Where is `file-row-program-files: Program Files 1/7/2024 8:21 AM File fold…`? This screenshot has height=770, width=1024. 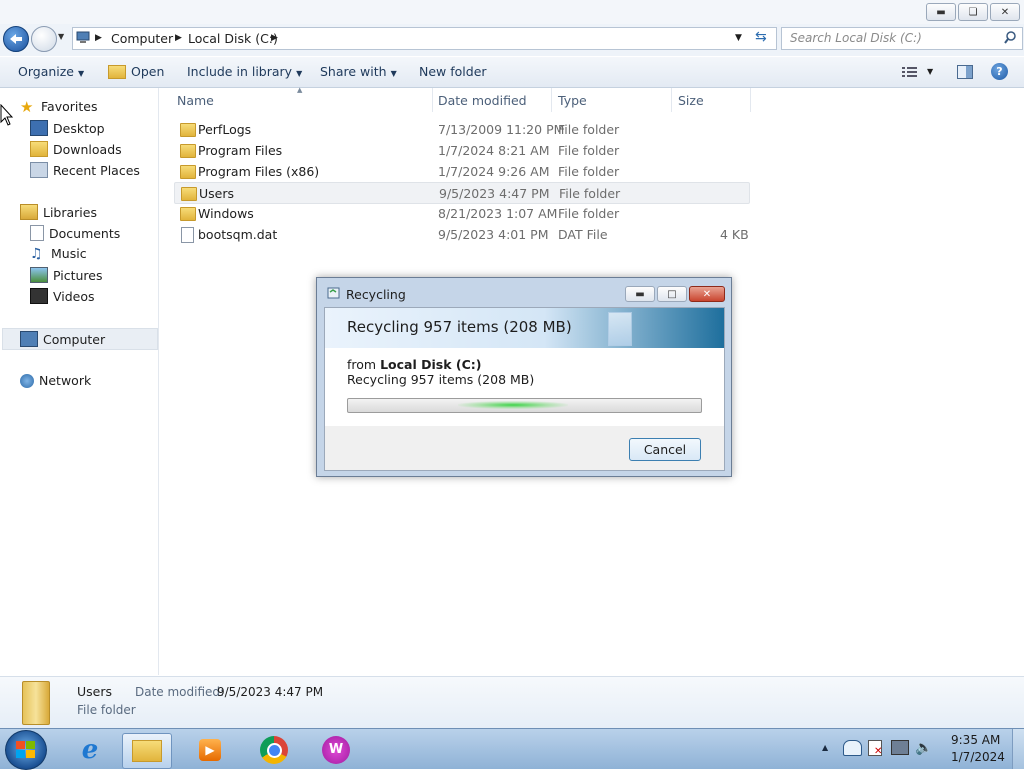 file-row-program-files: Program Files 1/7/2024 8:21 AM File fold… is located at coordinates (461, 150).